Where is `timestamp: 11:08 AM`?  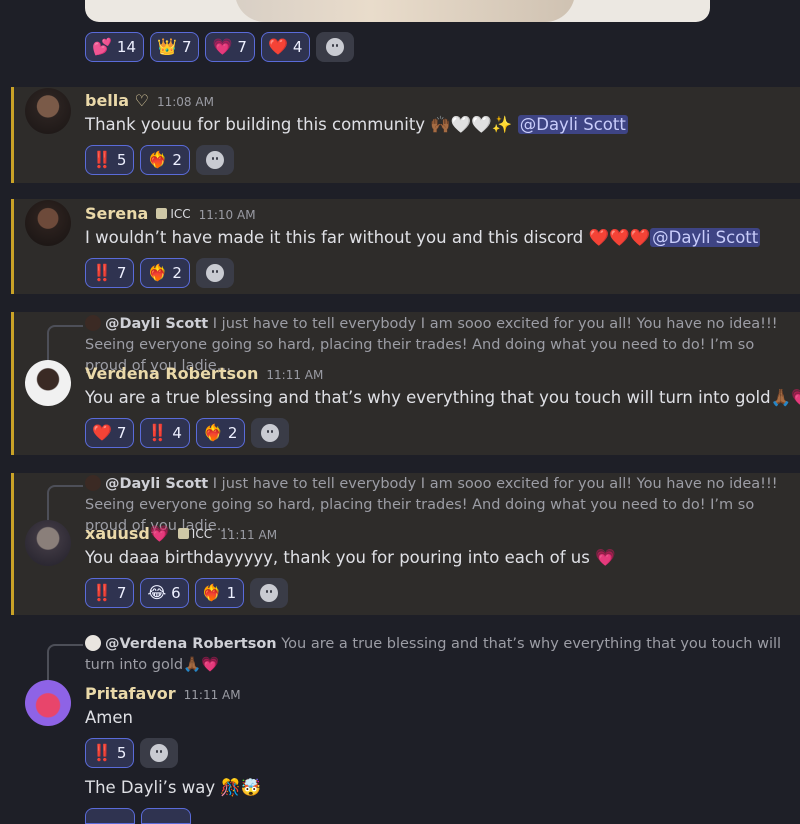 timestamp: 11:08 AM is located at coordinates (185, 102).